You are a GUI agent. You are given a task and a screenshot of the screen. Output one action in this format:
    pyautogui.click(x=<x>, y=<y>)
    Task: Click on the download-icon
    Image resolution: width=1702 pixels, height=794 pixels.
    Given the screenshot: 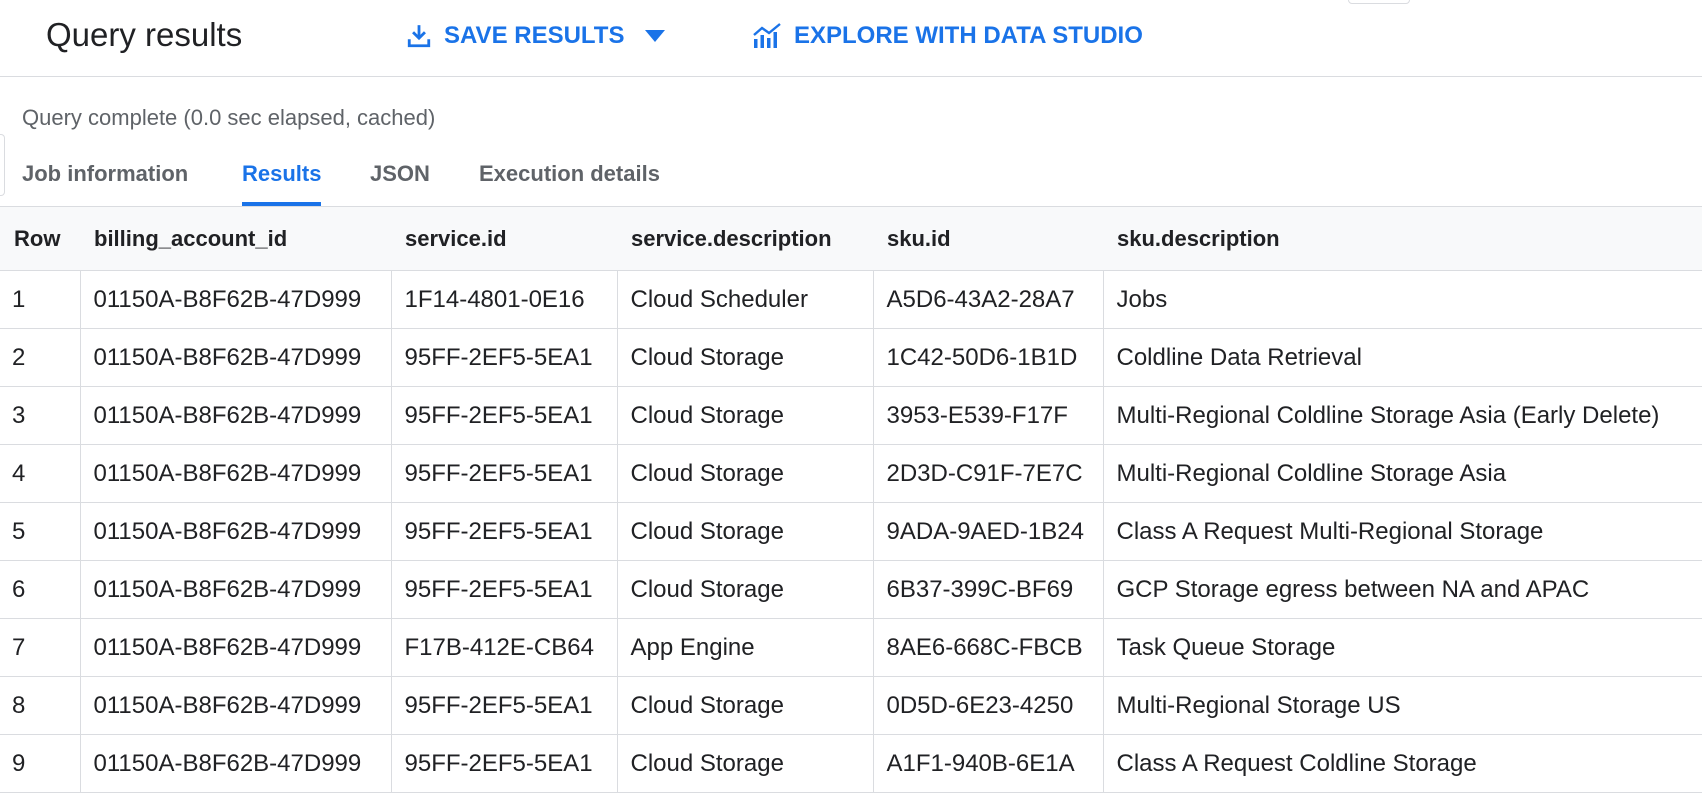 What is the action you would take?
    pyautogui.click(x=419, y=36)
    